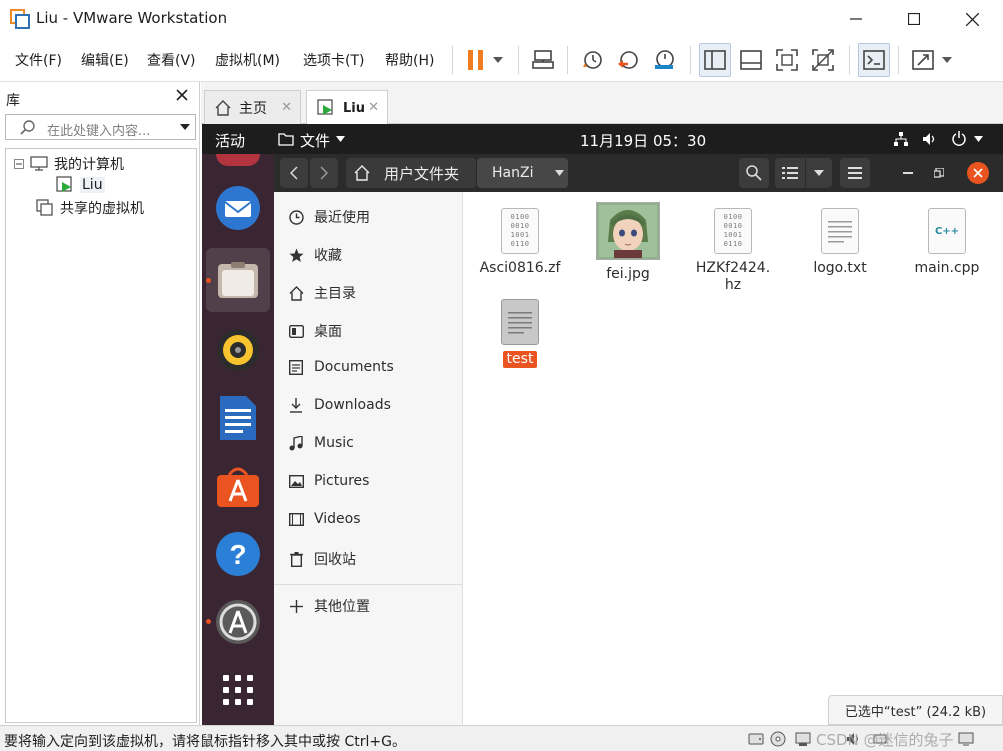 The height and width of the screenshot is (751, 1003). Describe the element at coordinates (498, 60) in the screenshot. I see `power-dropdown-button` at that location.